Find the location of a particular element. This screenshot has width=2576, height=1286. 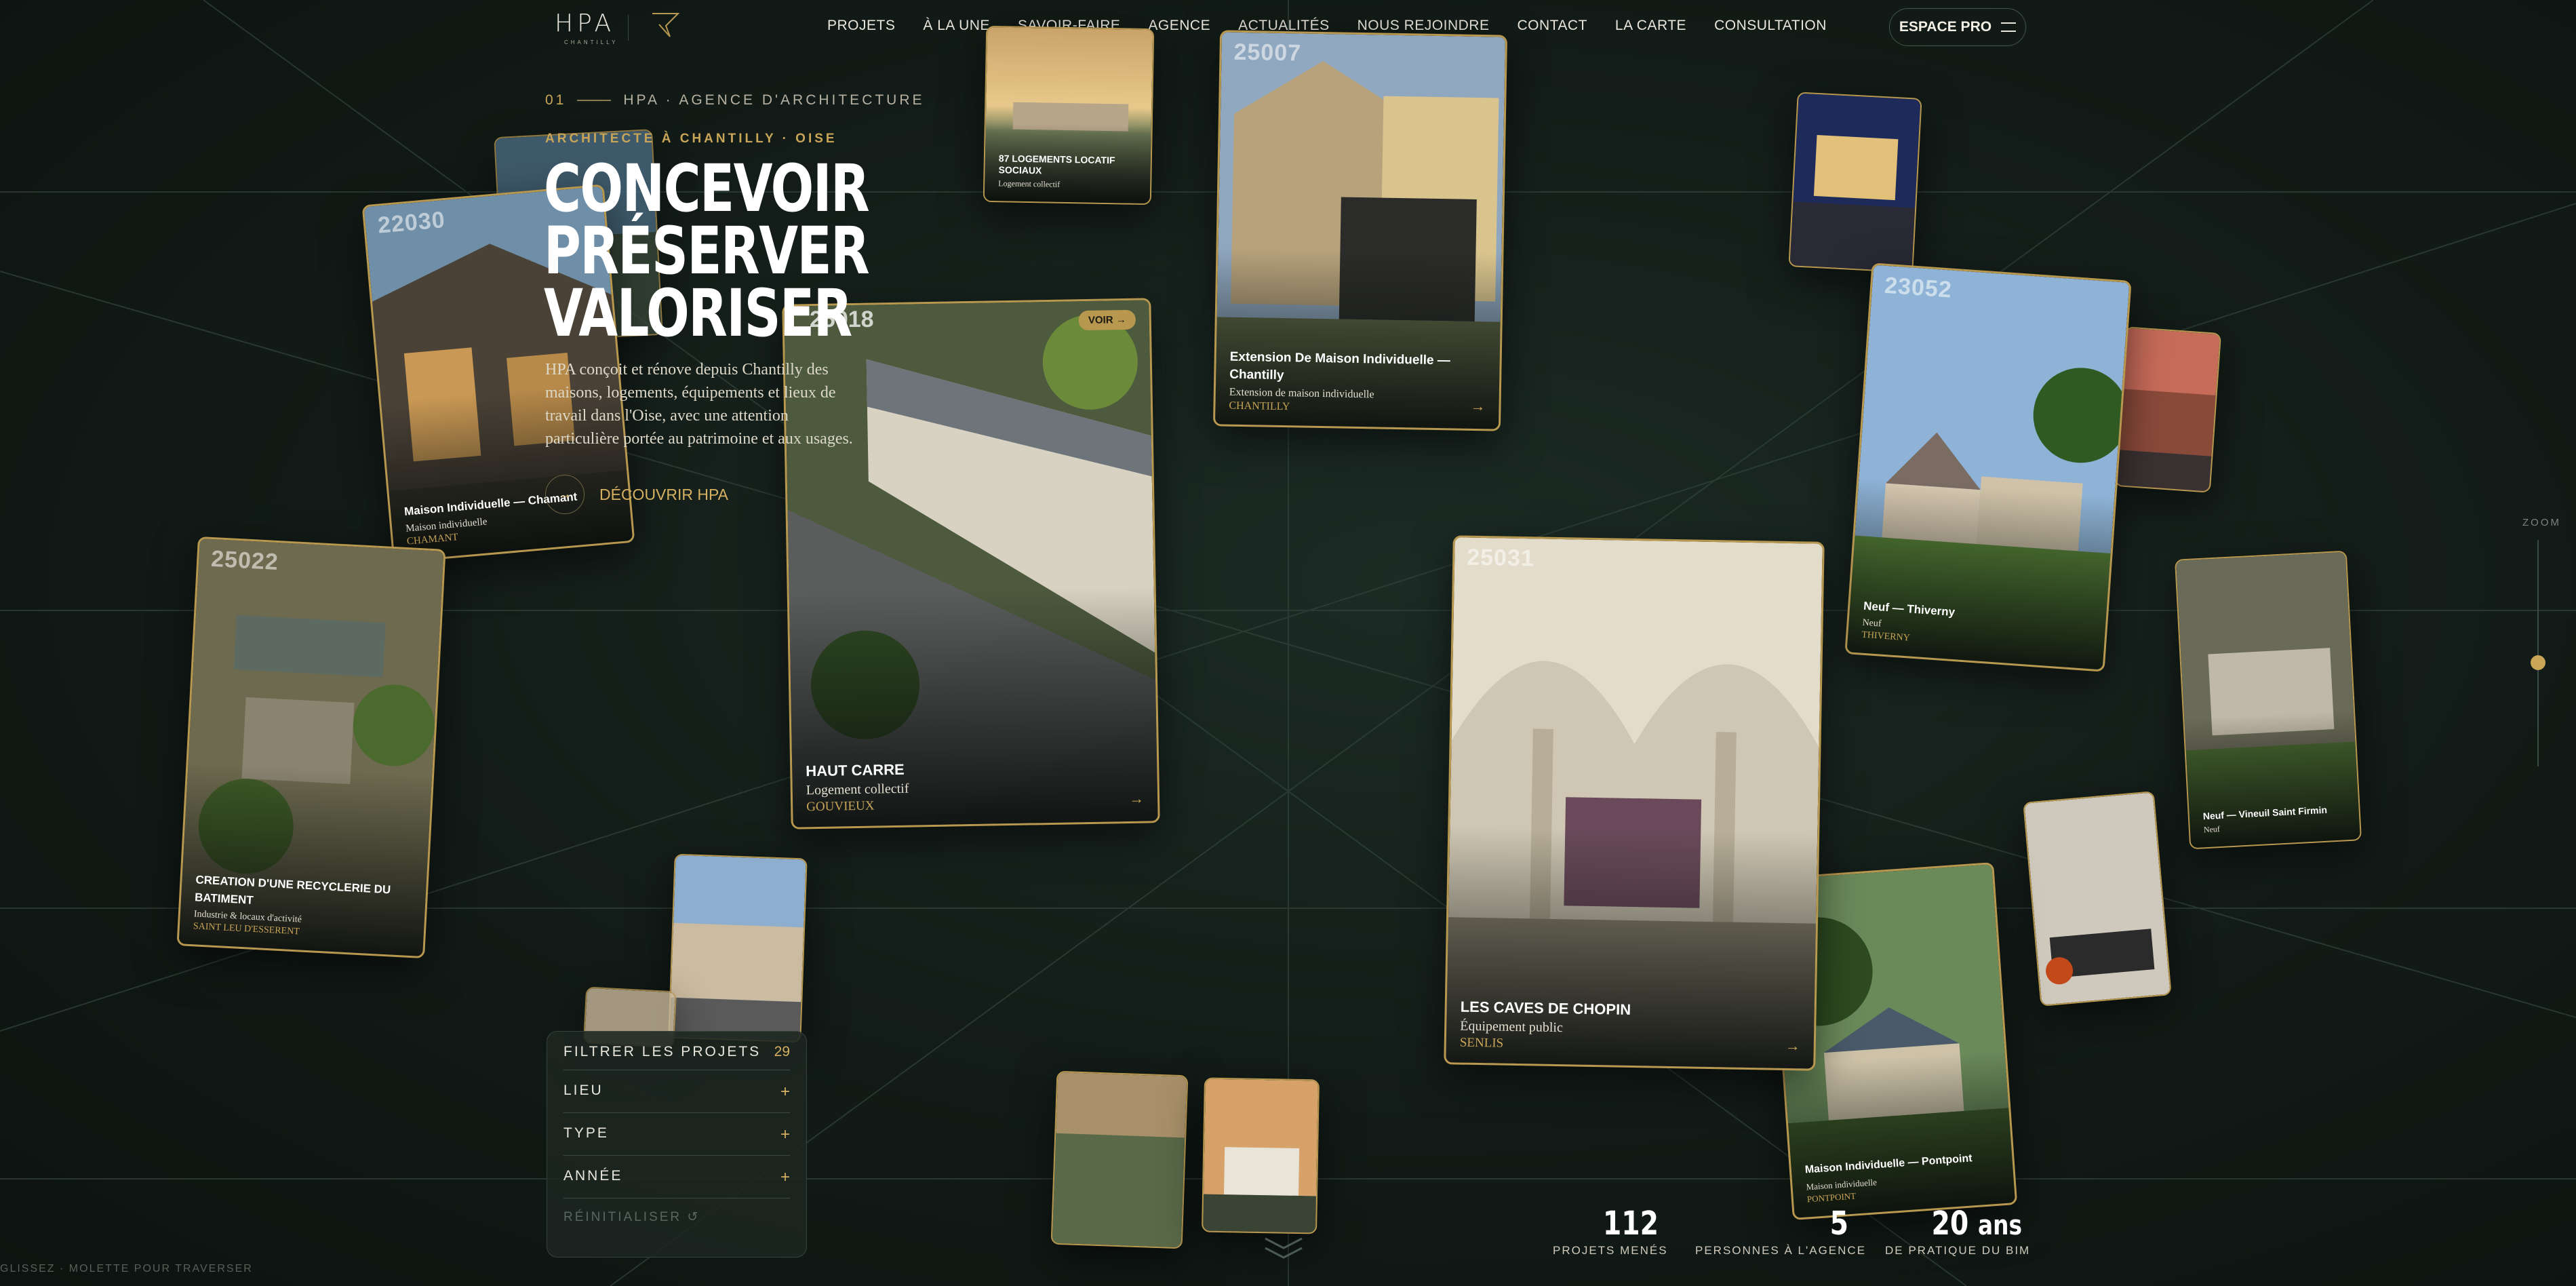

zoom-slider-track is located at coordinates (2538, 653).